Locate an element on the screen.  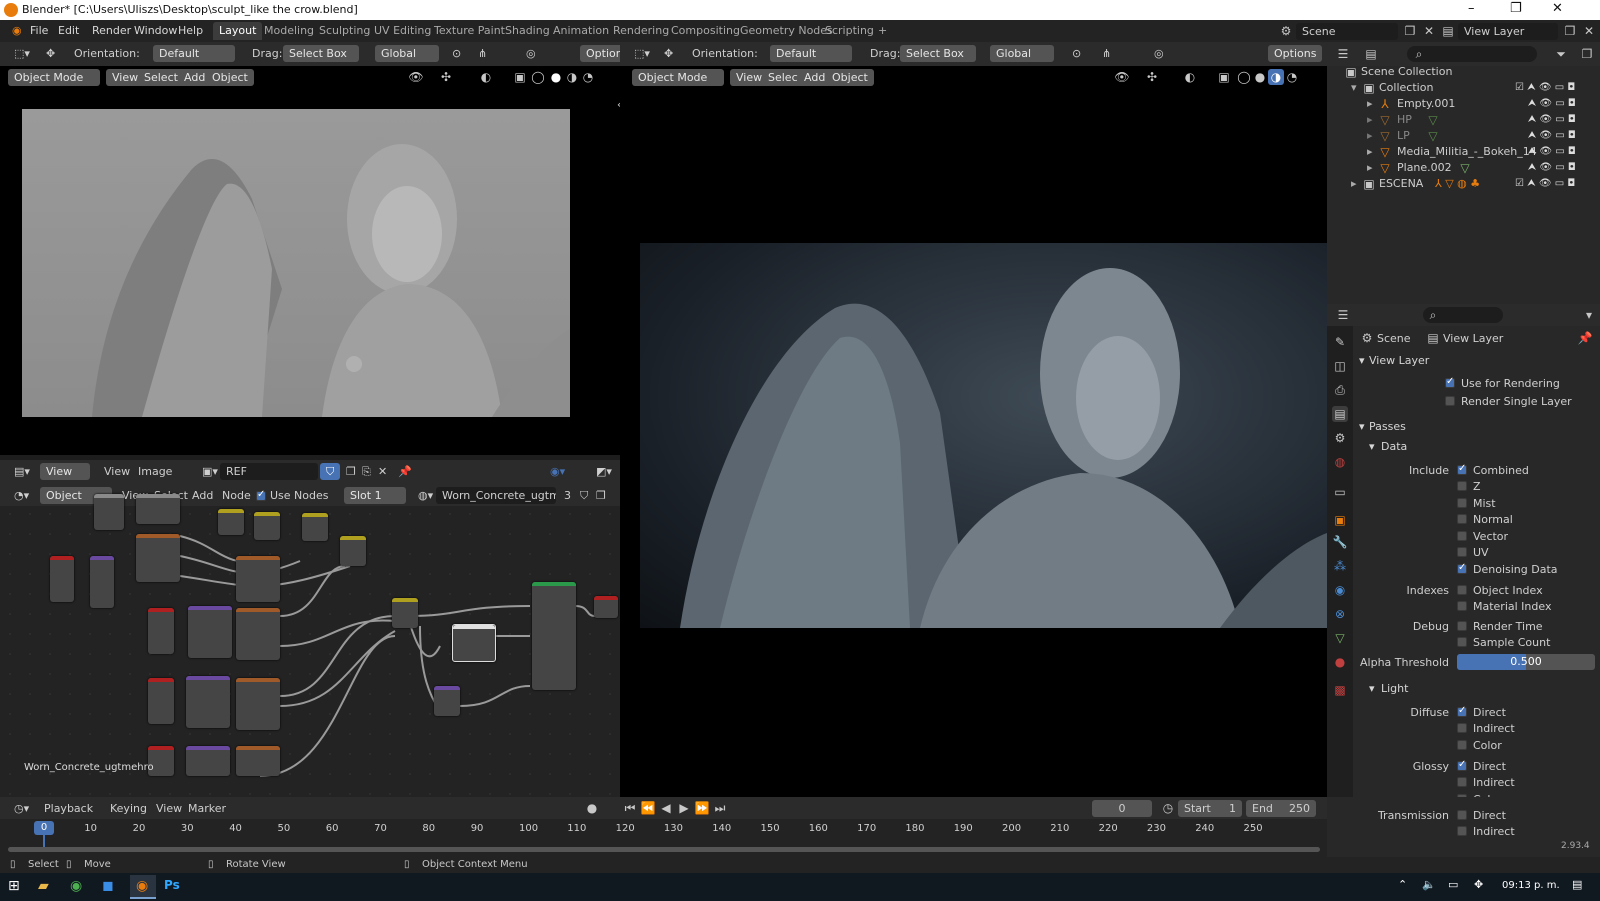
view-layer-panel-arrow: ▾ is located at coordinates (1362, 360).